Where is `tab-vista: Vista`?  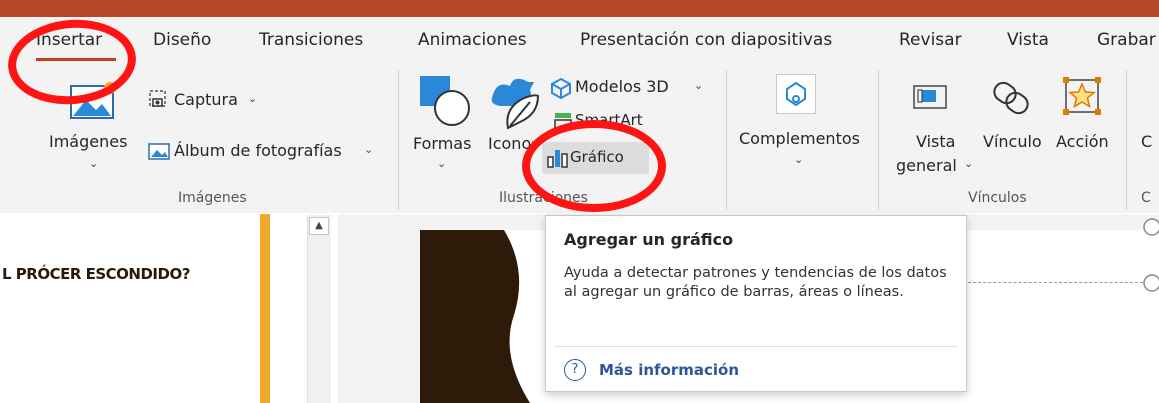
tab-vista: Vista is located at coordinates (1028, 40).